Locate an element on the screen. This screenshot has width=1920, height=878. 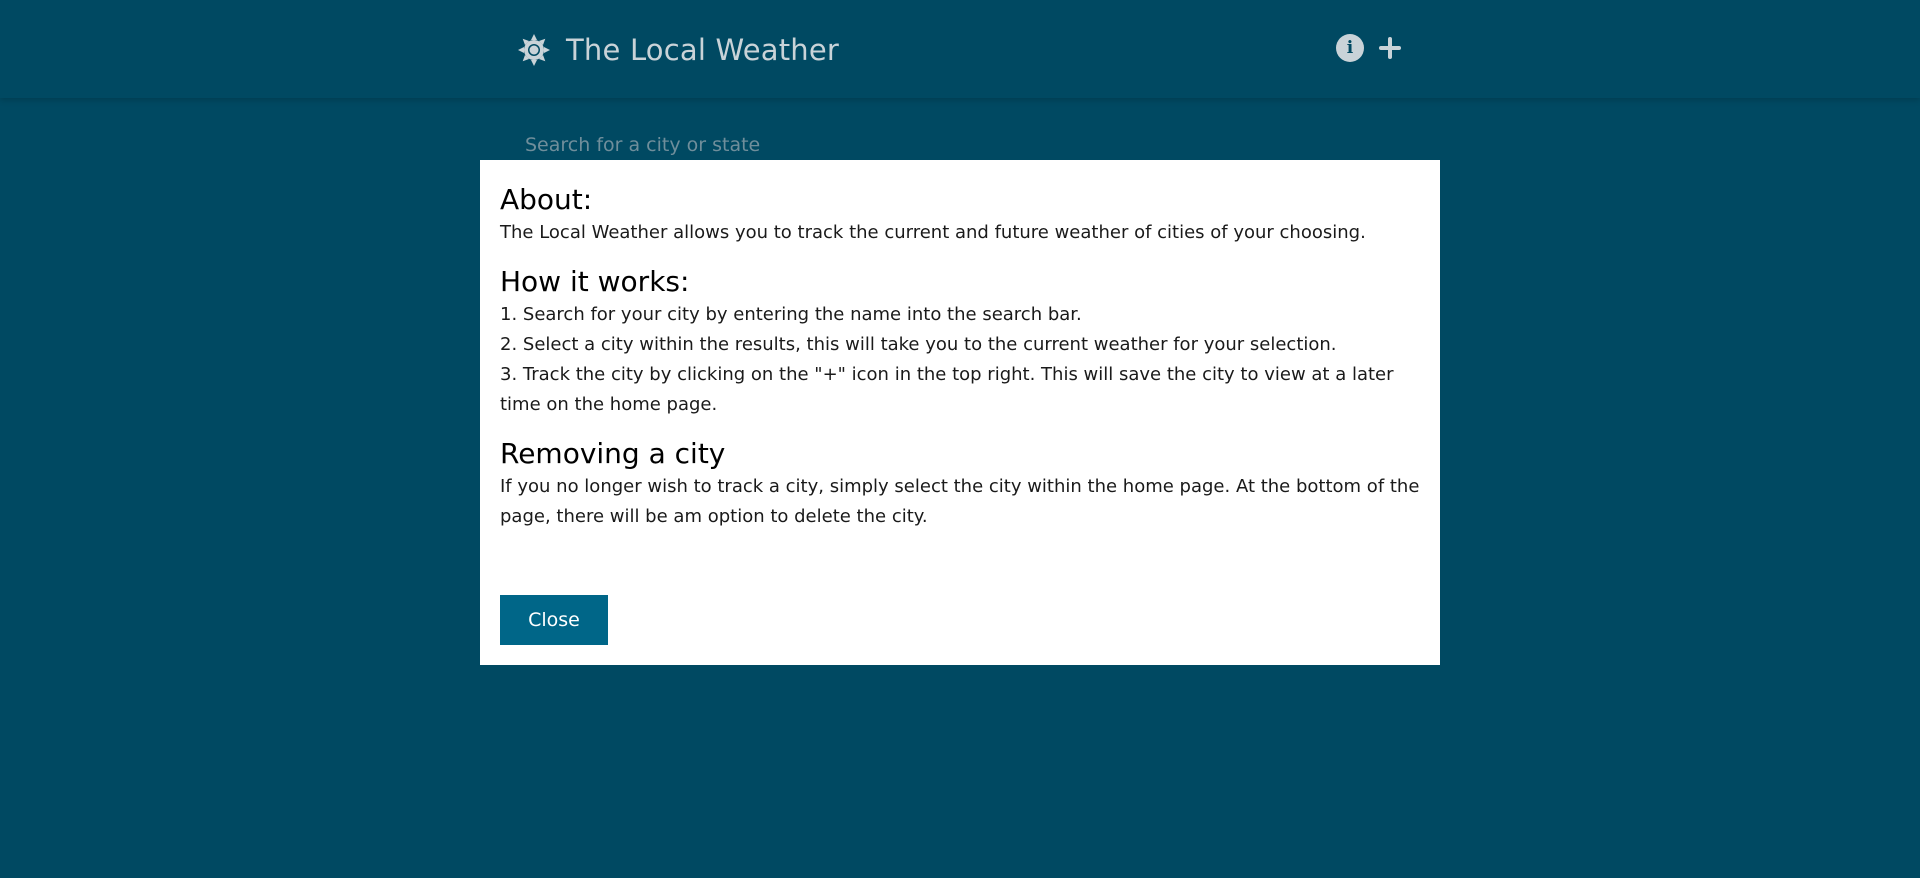
app-title: The Local Weather is located at coordinates (703, 50).